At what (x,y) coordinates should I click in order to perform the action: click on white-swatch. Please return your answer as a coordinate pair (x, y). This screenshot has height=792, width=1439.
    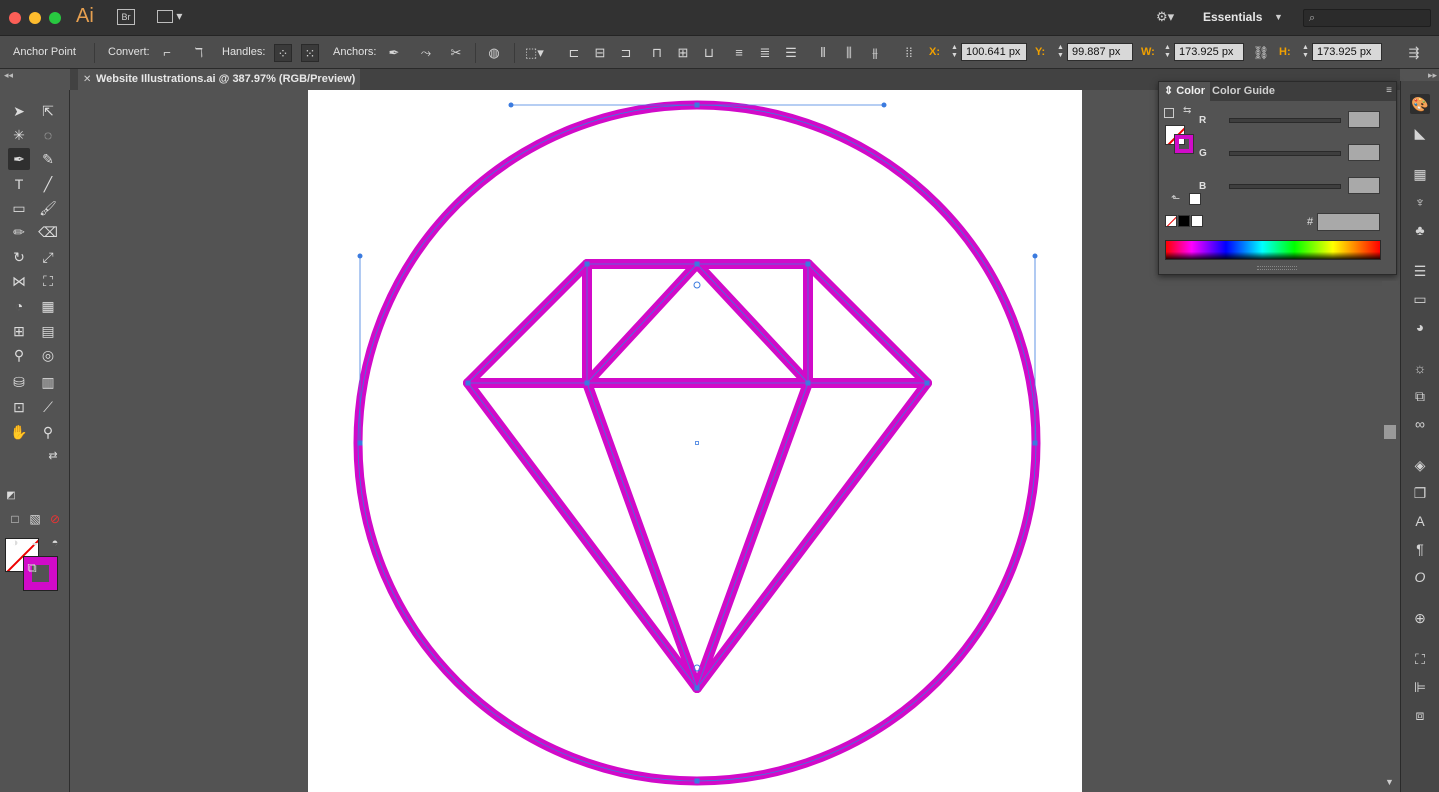
    Looking at the image, I should click on (1197, 221).